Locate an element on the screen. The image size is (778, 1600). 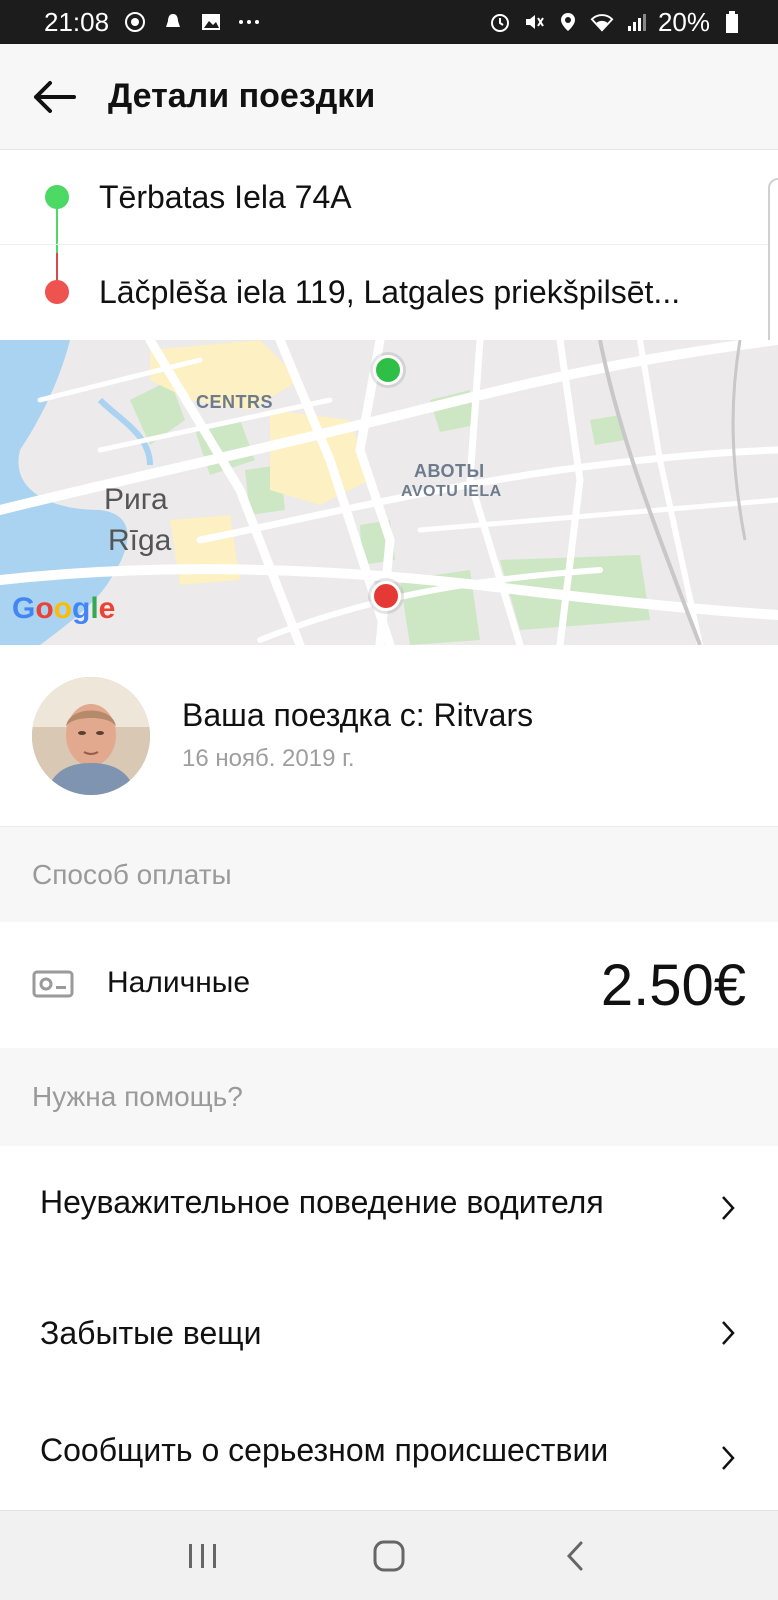
mute-icon is located at coordinates (534, 22).